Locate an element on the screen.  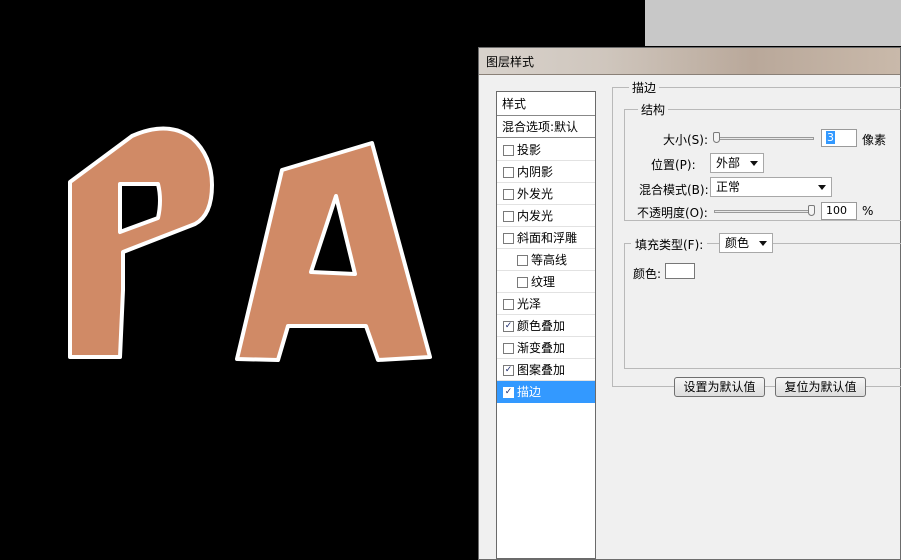
size-slider-track is located at coordinates (764, 138).